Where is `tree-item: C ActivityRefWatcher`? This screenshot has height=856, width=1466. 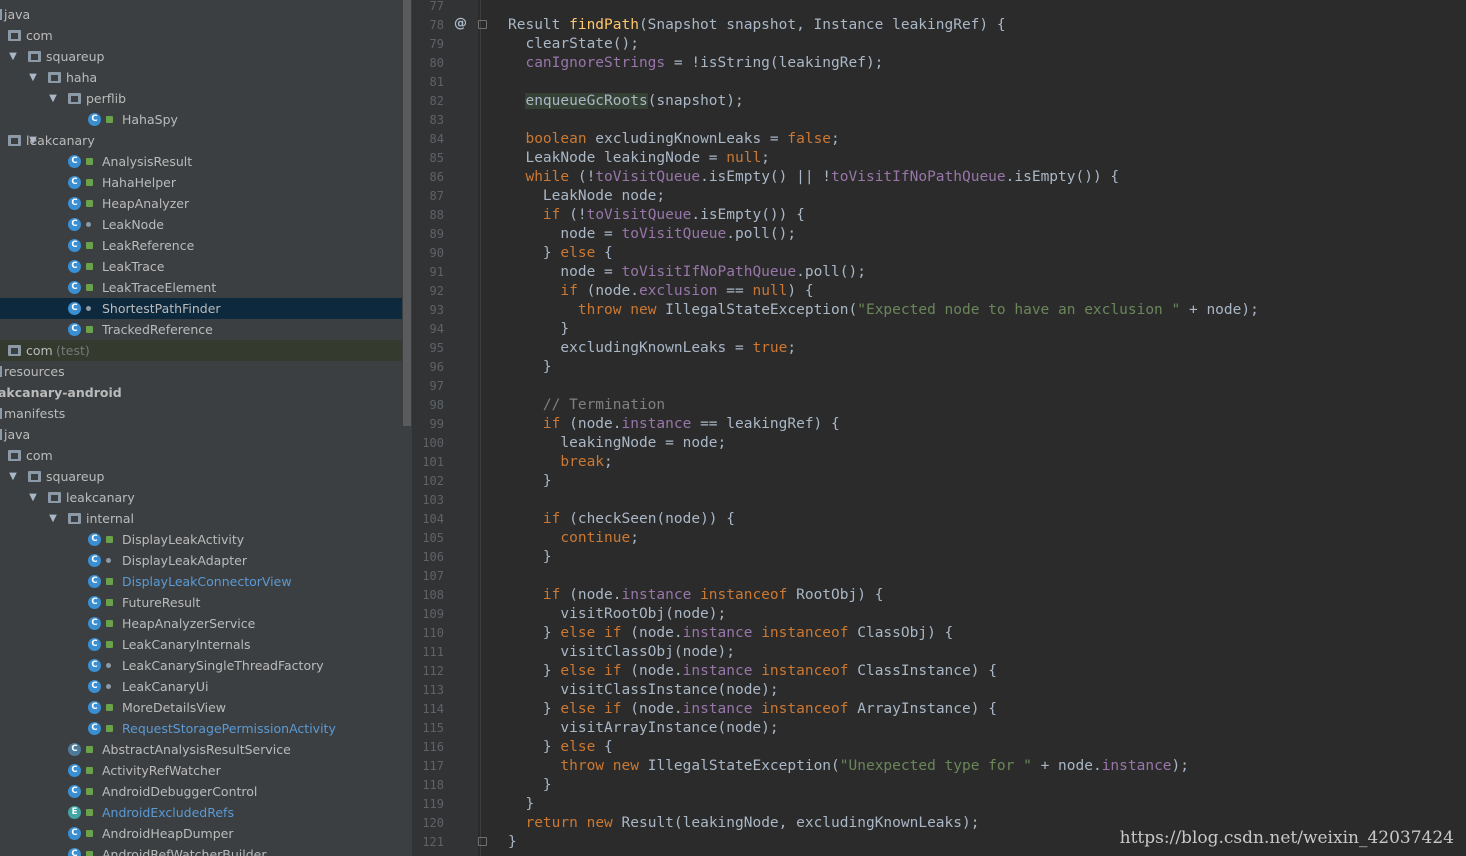 tree-item: C ActivityRefWatcher is located at coordinates (206, 770).